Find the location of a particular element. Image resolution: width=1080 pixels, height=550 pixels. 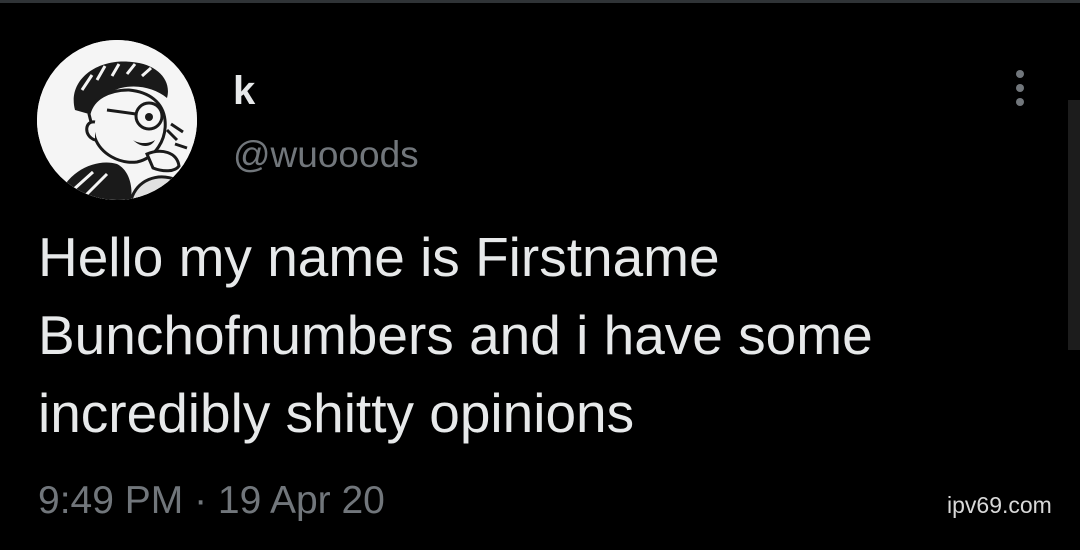

watermark: ipv69.com is located at coordinates (999, 505).